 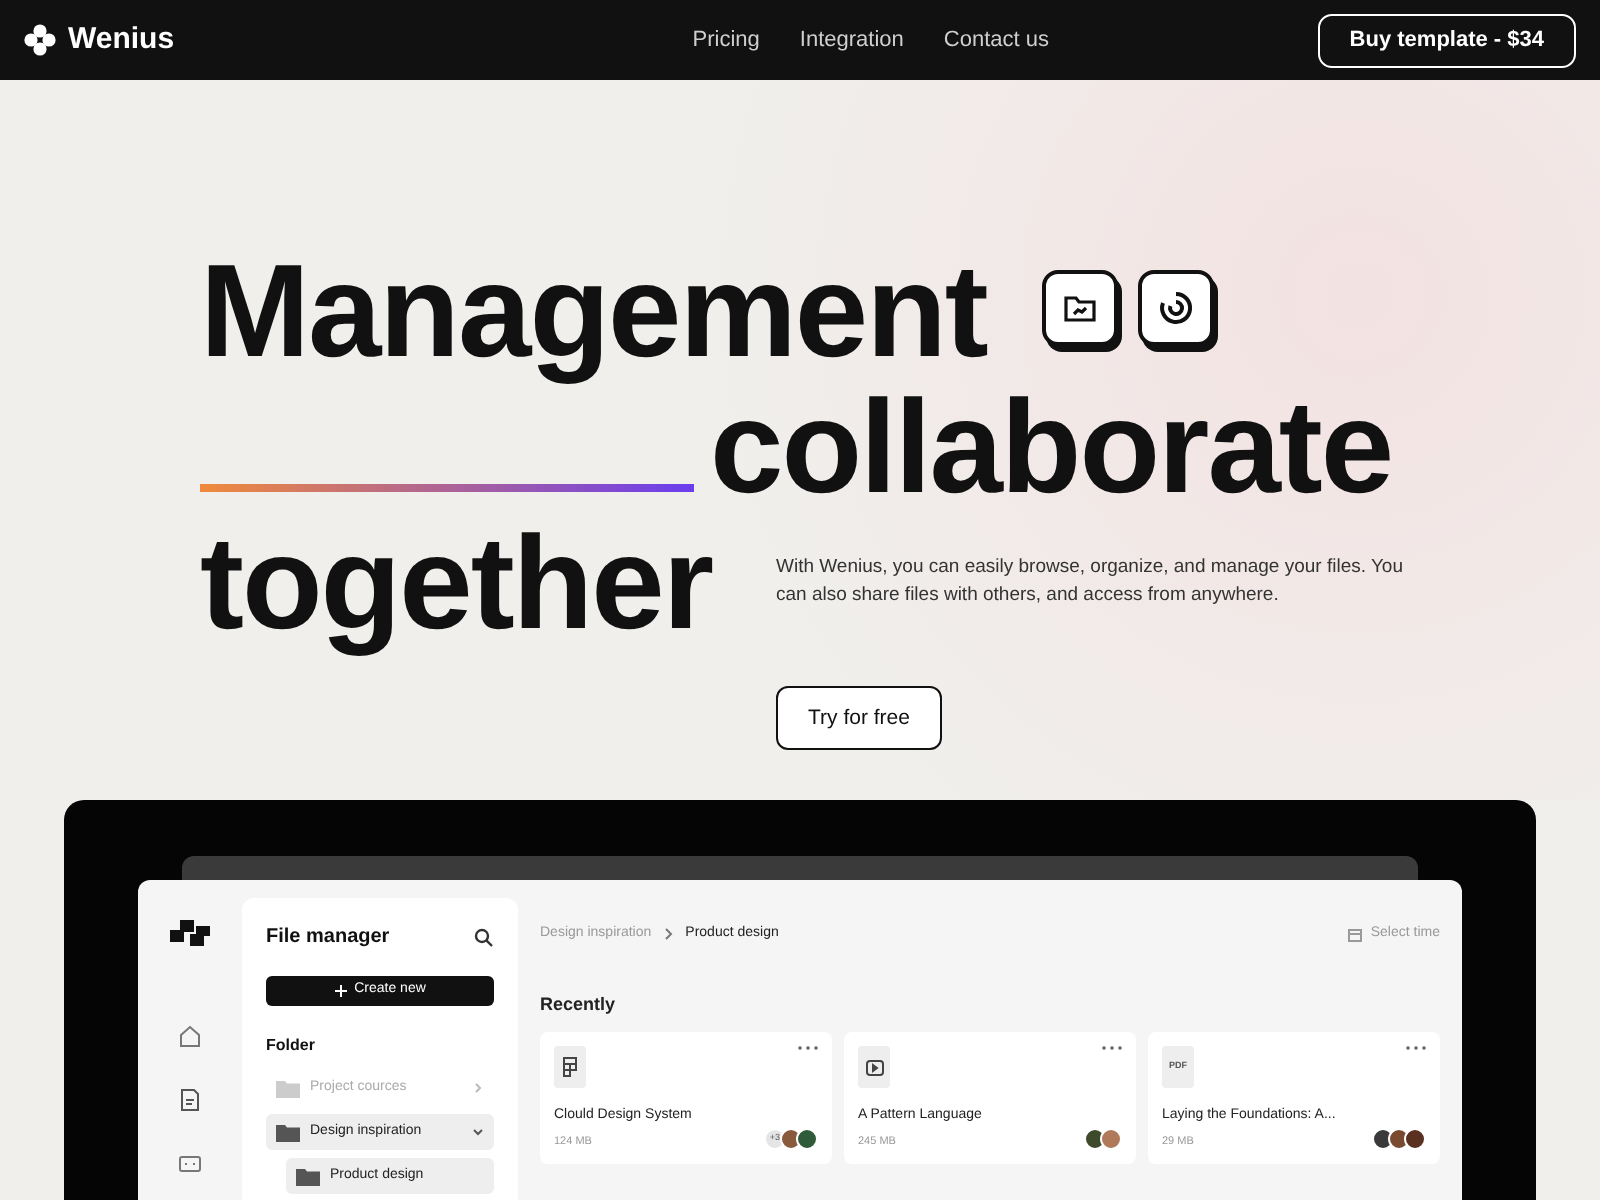 I want to click on search-icon, so click(x=484, y=937).